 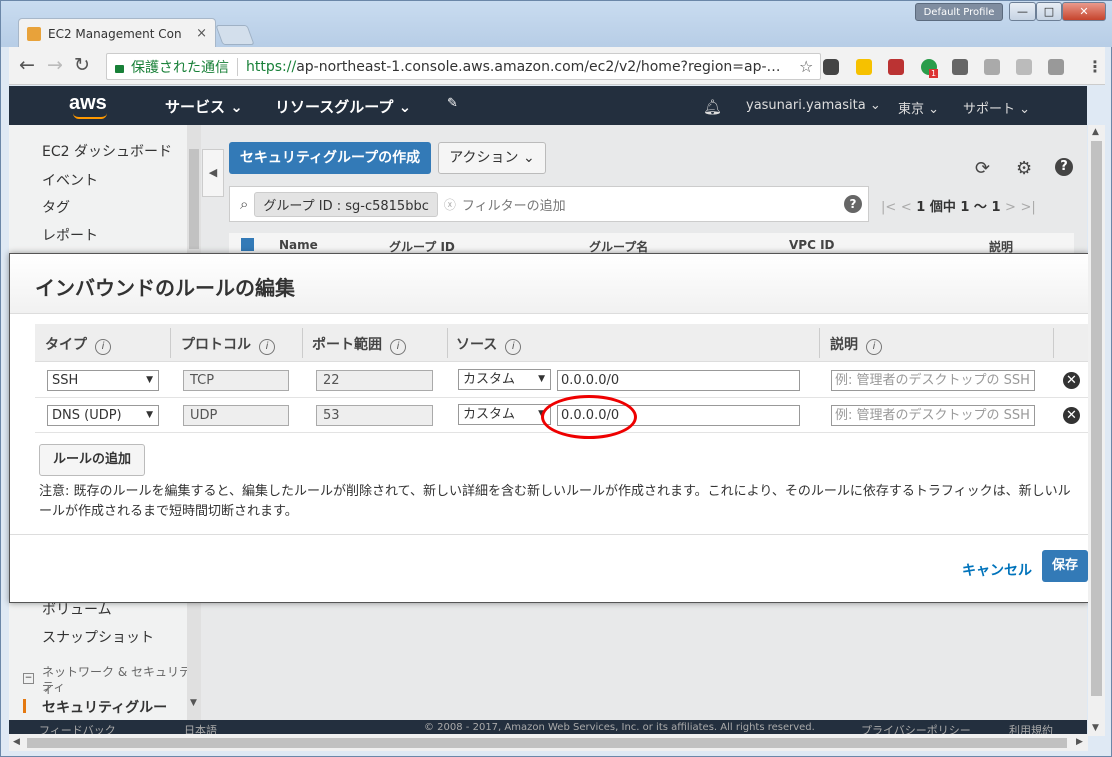 What do you see at coordinates (813, 105) in the screenshot?
I see `user-menu: yasunari.yamasita ⌄` at bounding box center [813, 105].